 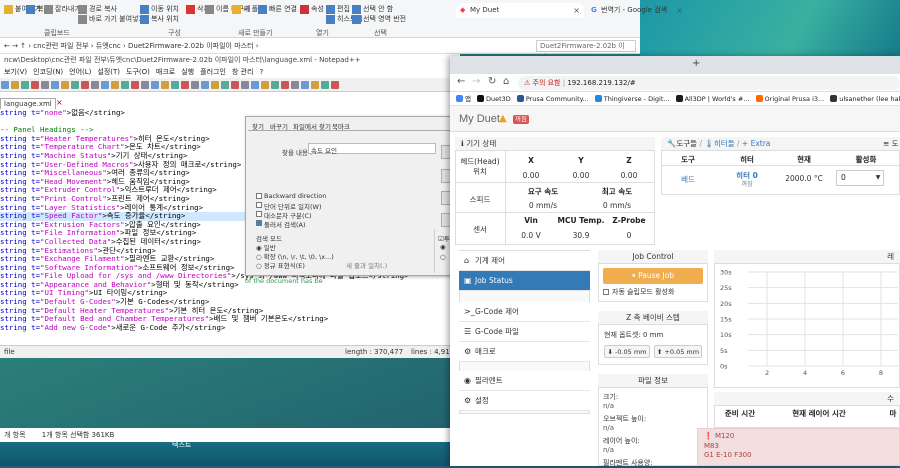 I want to click on mode-regex: ○ 정규 표현식(E), so click(x=280, y=265).